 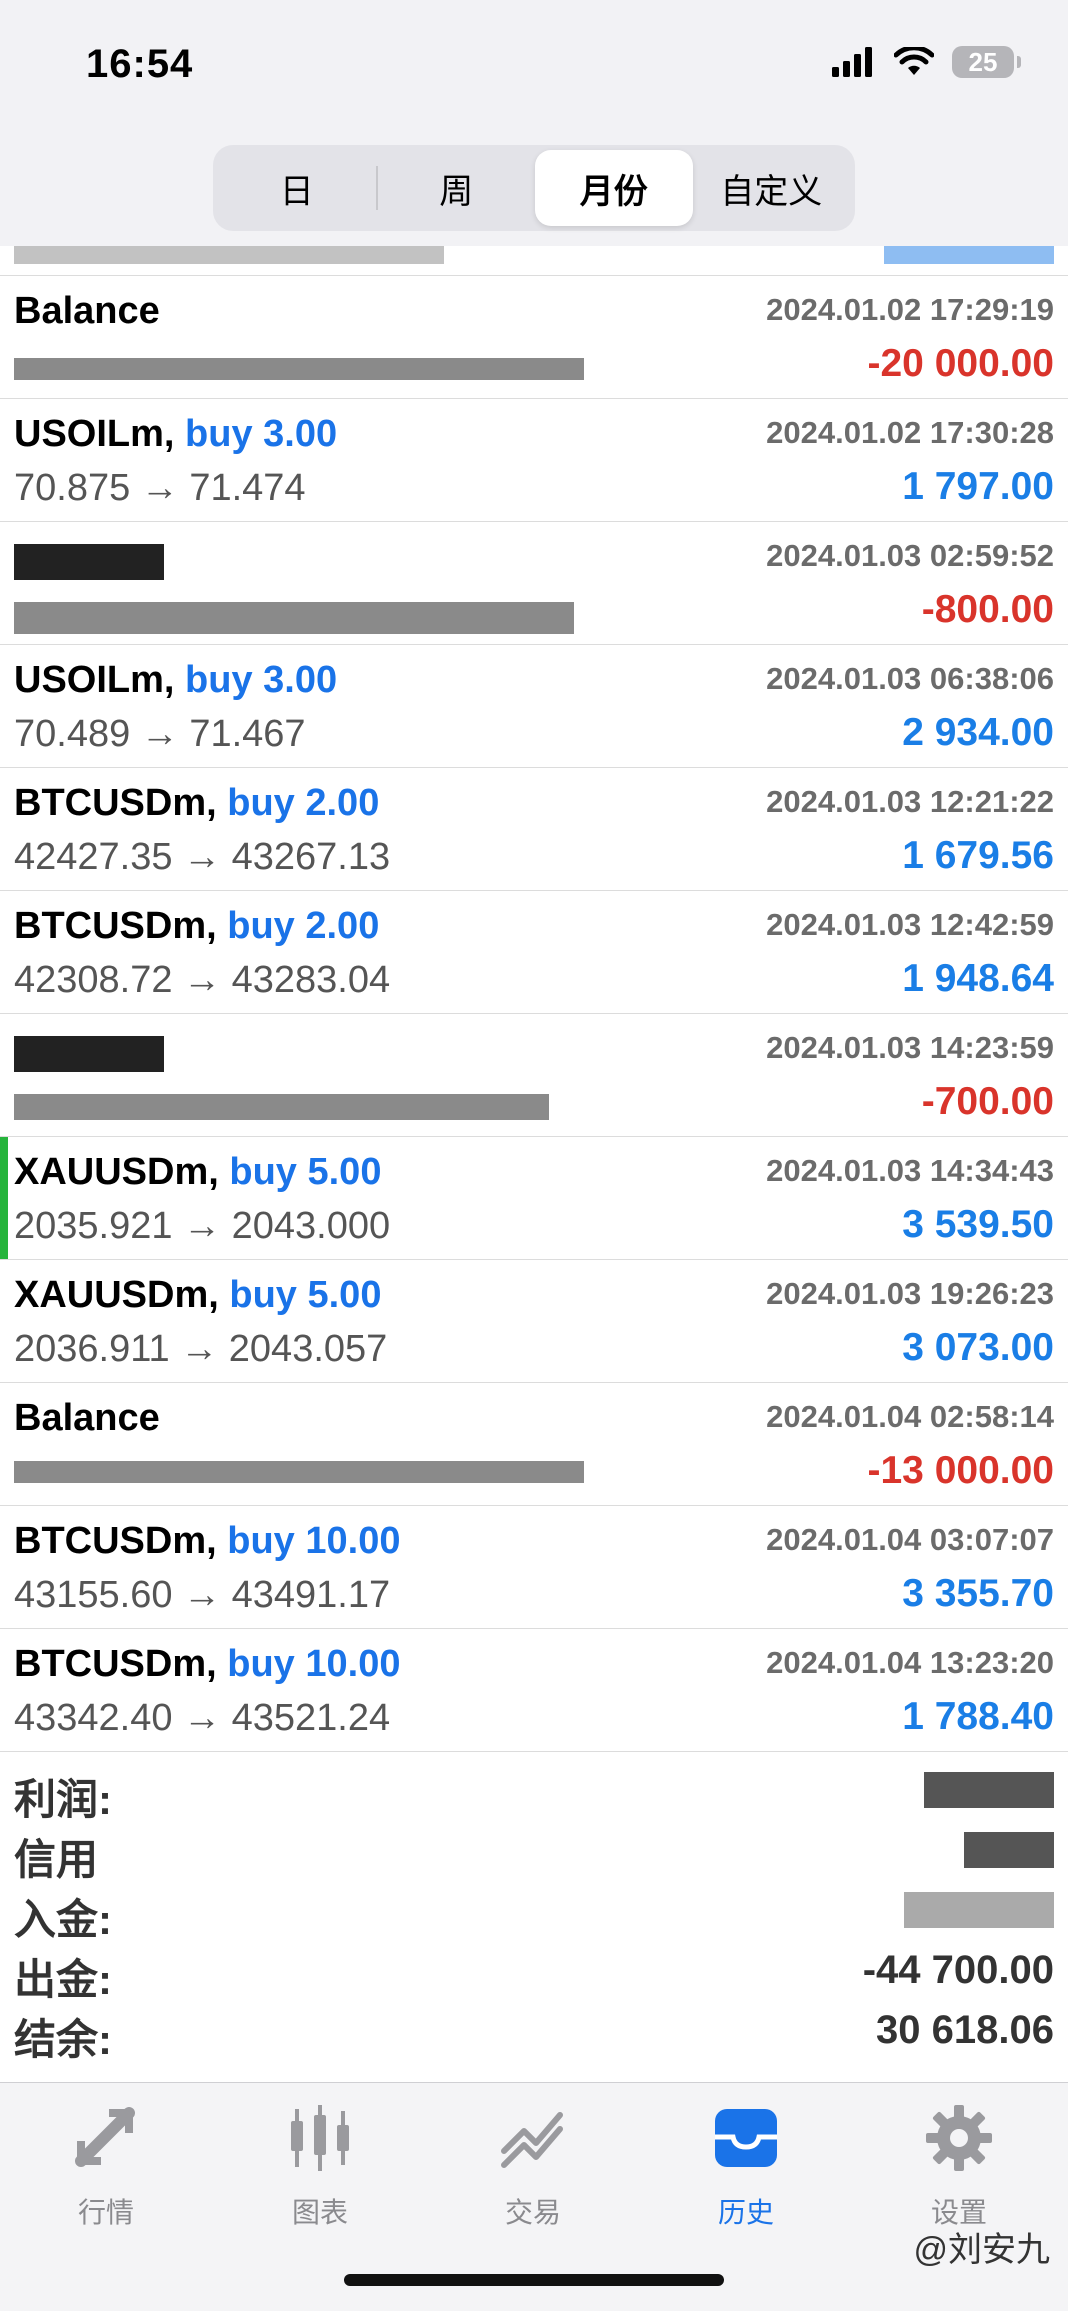 What do you see at coordinates (978, 855) in the screenshot?
I see `row-profit: 1 679.56` at bounding box center [978, 855].